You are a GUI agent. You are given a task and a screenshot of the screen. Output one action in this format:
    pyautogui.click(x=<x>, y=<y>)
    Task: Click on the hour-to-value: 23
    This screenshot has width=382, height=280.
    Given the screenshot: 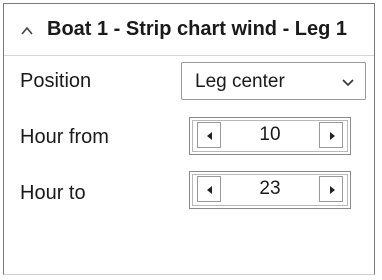 What is the action you would take?
    pyautogui.click(x=270, y=189)
    